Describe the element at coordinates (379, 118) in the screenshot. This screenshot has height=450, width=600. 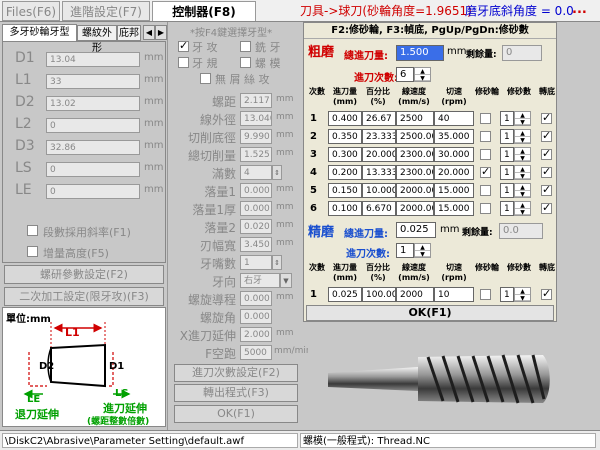
I see `rough-pct-input: 26.67` at that location.